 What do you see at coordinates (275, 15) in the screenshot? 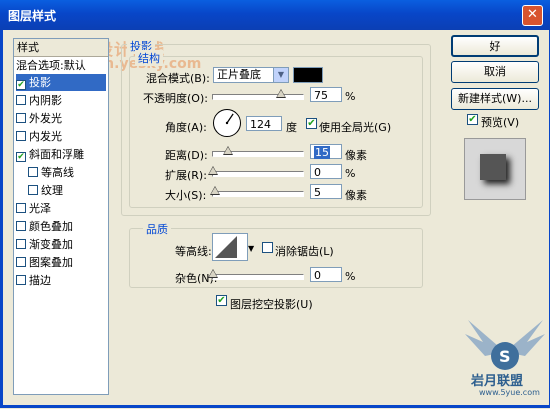
I see `title-bar: 图层样式 ✕` at bounding box center [275, 15].